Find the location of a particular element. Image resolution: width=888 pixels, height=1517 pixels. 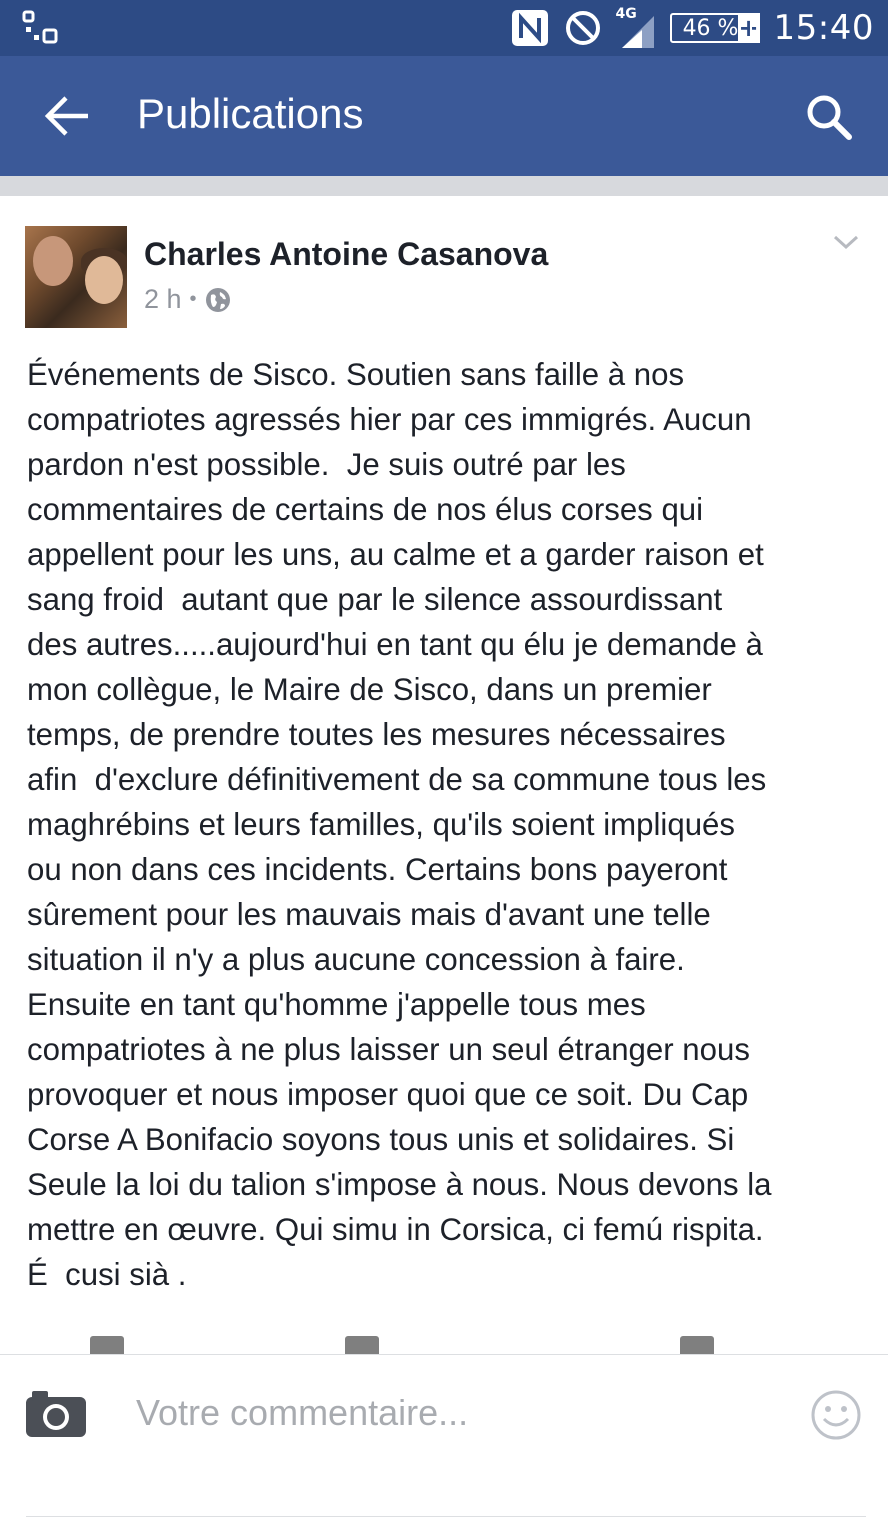

comment-bar is located at coordinates (444, 1407).